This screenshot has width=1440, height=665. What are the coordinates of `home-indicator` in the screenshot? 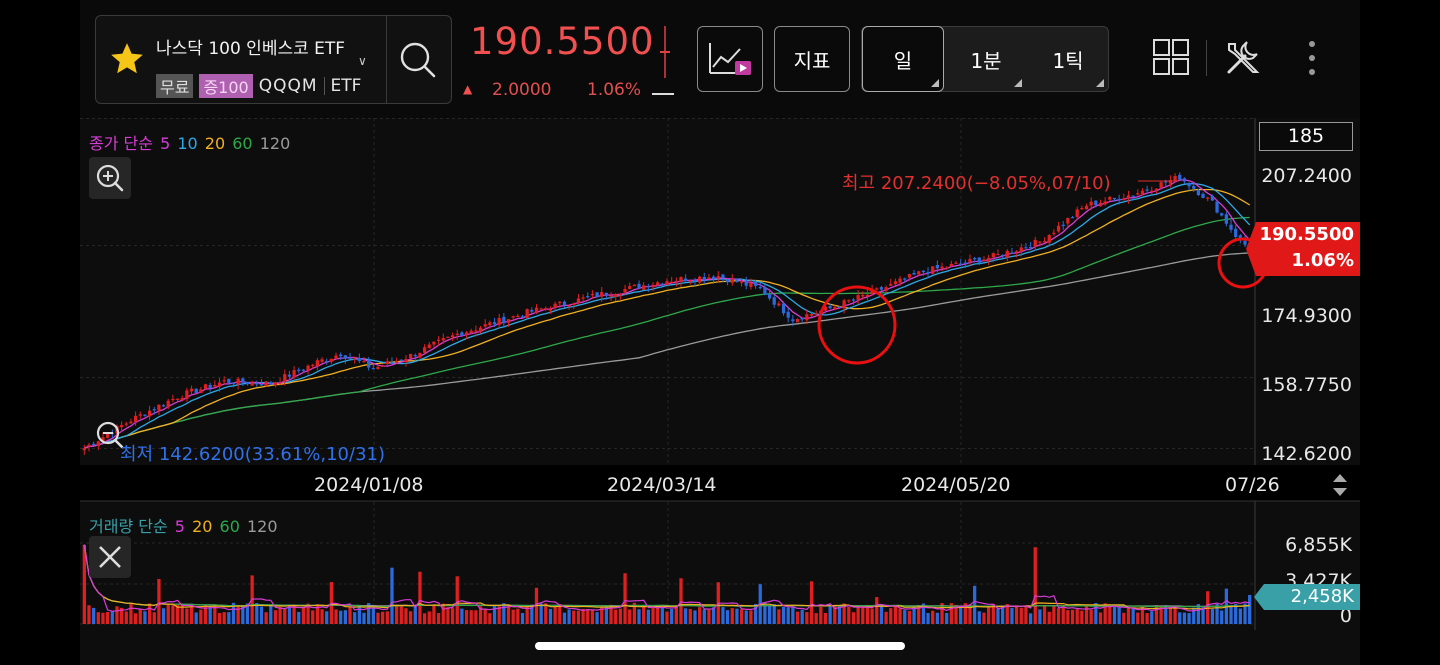 It's located at (720, 646).